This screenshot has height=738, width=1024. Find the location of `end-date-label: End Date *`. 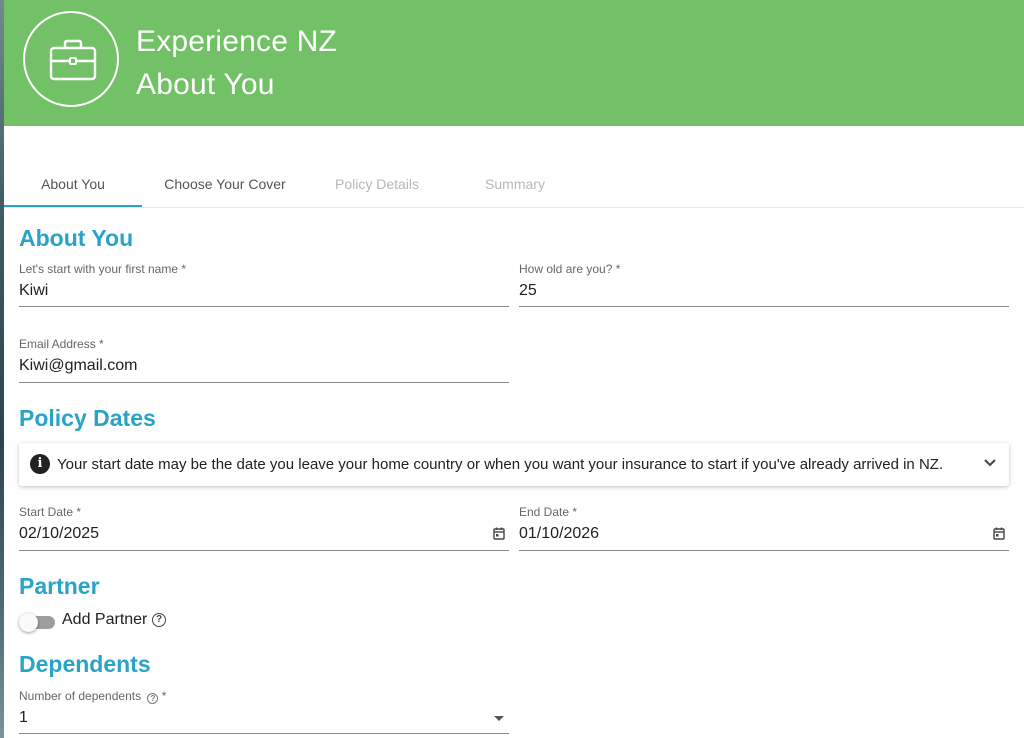

end-date-label: End Date * is located at coordinates (548, 512).